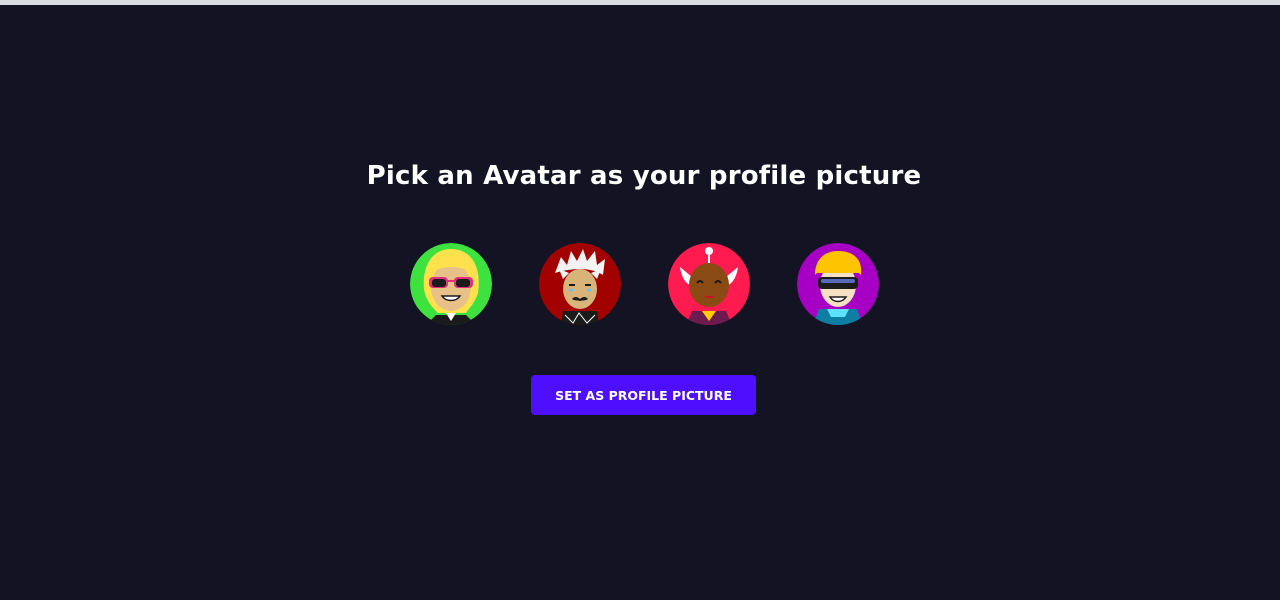 The height and width of the screenshot is (600, 1280). I want to click on avatar-list, so click(650, 284).